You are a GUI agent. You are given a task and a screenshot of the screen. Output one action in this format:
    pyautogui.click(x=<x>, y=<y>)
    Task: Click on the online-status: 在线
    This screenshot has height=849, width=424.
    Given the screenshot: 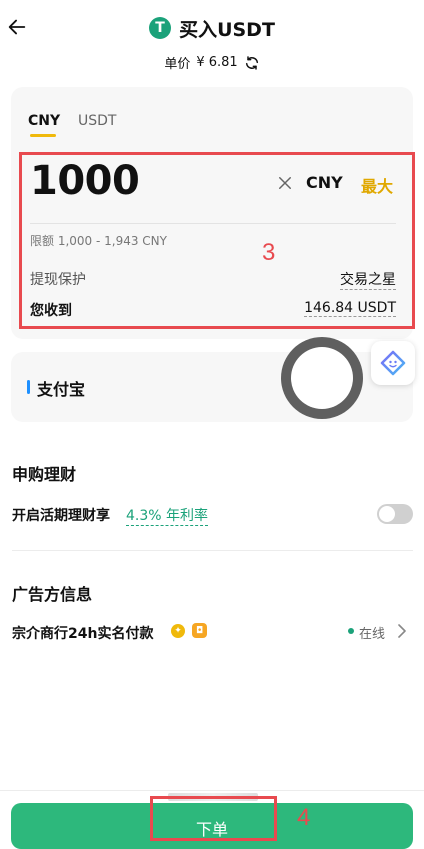 What is the action you would take?
    pyautogui.click(x=372, y=634)
    